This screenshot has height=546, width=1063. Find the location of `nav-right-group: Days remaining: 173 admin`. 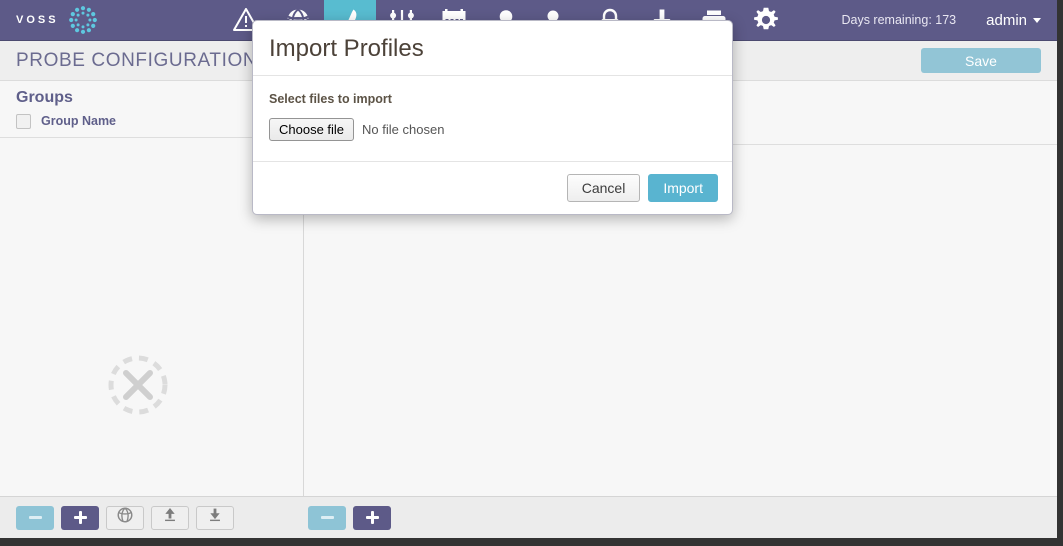

nav-right-group: Days remaining: 173 admin is located at coordinates (949, 20).